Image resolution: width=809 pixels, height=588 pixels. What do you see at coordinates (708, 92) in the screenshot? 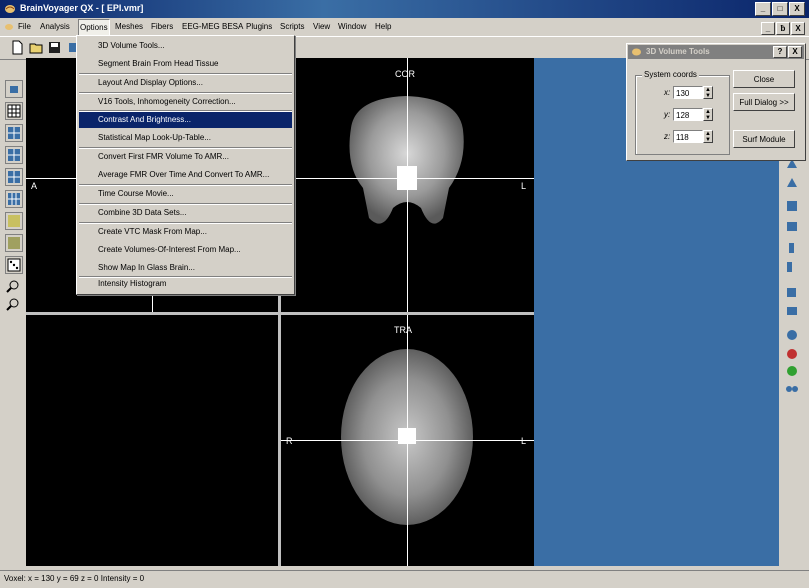
I see `coord-x-spinner: ▲ ▼` at bounding box center [708, 92].